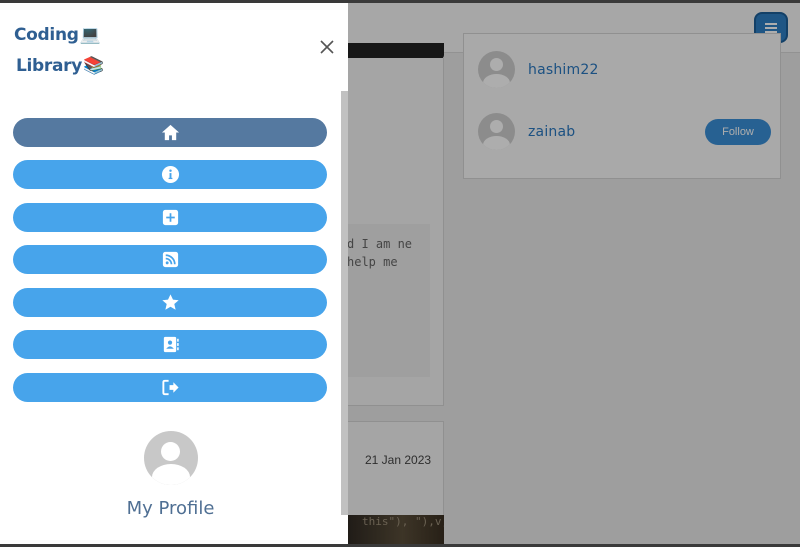  I want to click on menu-item-logout, so click(170, 387).